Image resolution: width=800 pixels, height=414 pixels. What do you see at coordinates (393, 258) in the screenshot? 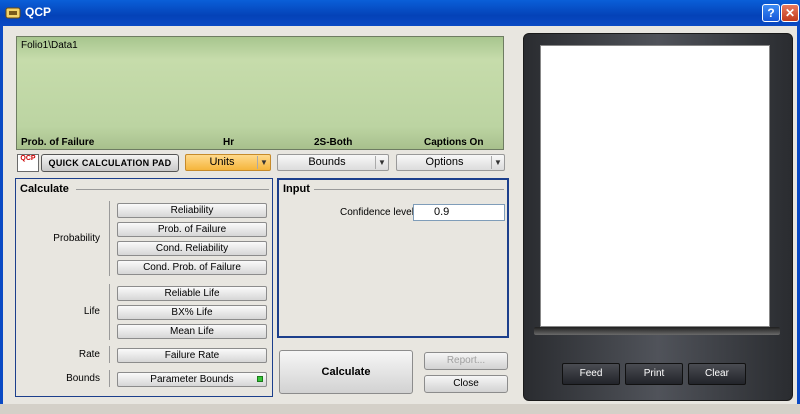
I see `input-panel` at bounding box center [393, 258].